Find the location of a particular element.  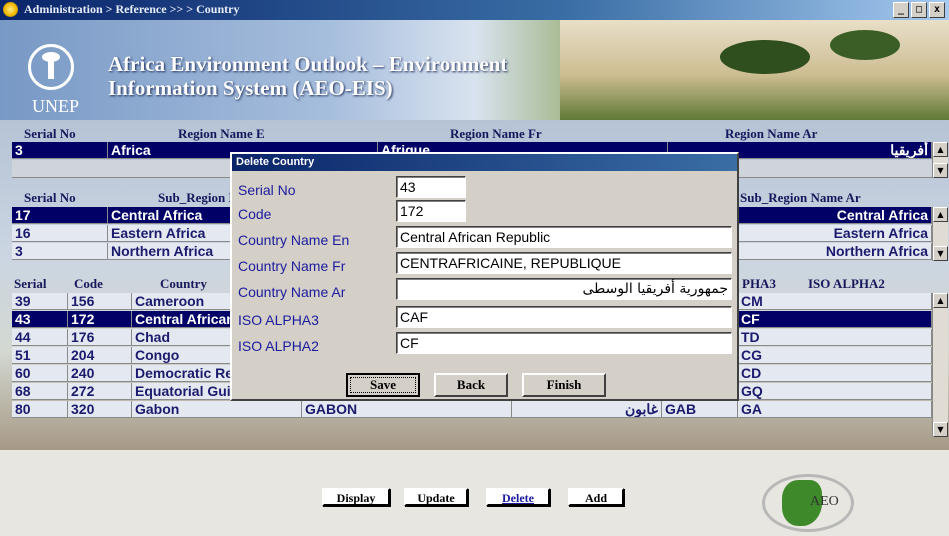

region-scrollbar: ▲ ▼ is located at coordinates (940, 160).